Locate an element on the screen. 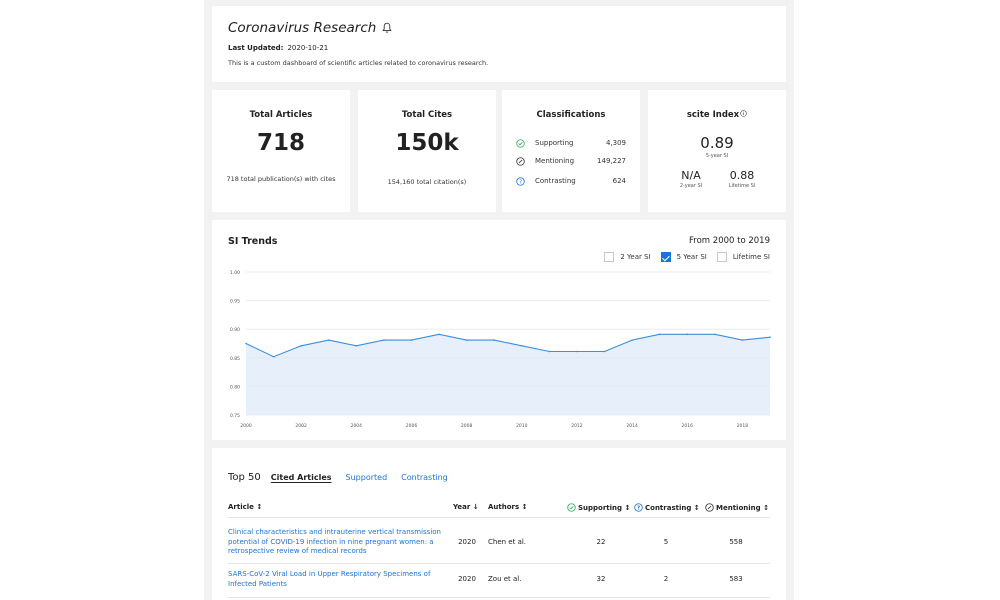 The width and height of the screenshot is (1000, 600). five-year-si-checkbox is located at coordinates (665, 257).